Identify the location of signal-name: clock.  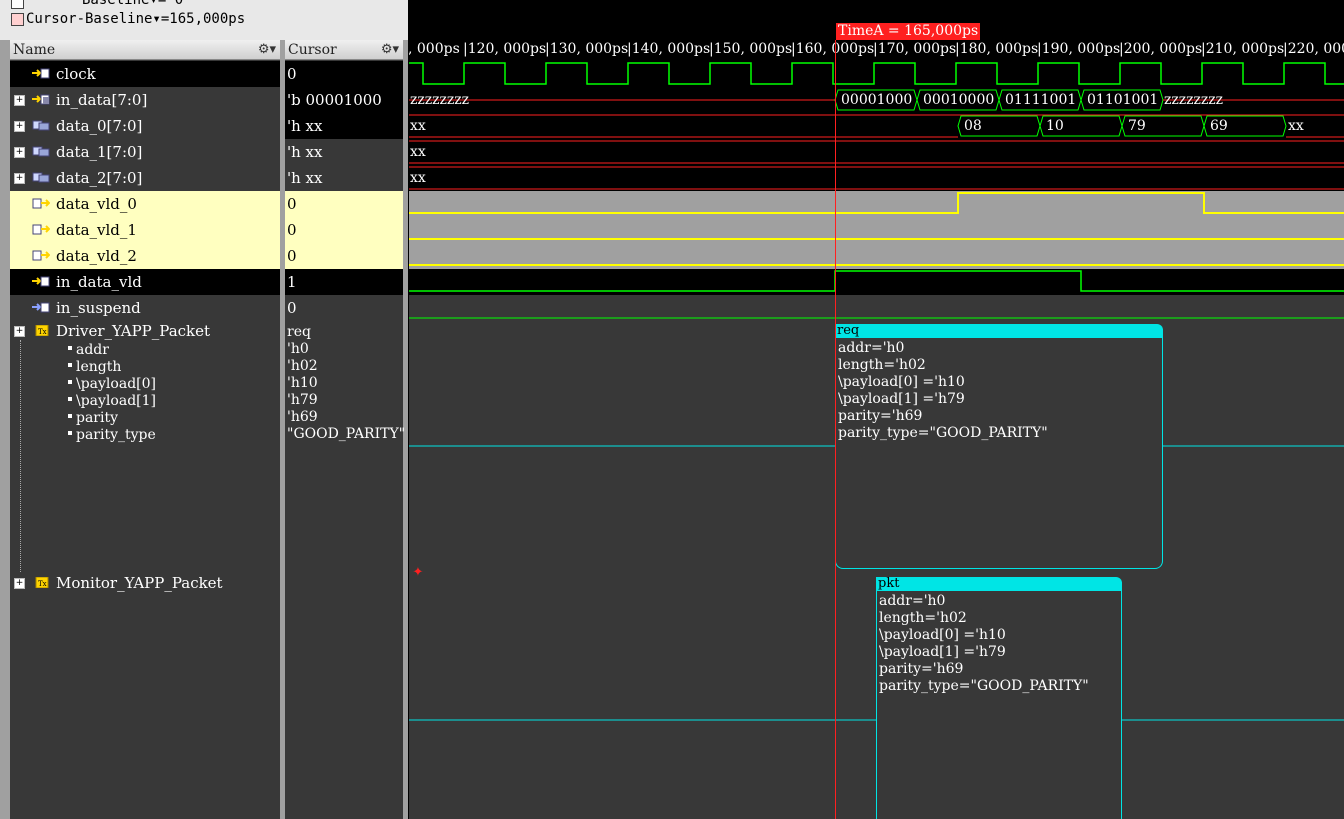
(76, 74).